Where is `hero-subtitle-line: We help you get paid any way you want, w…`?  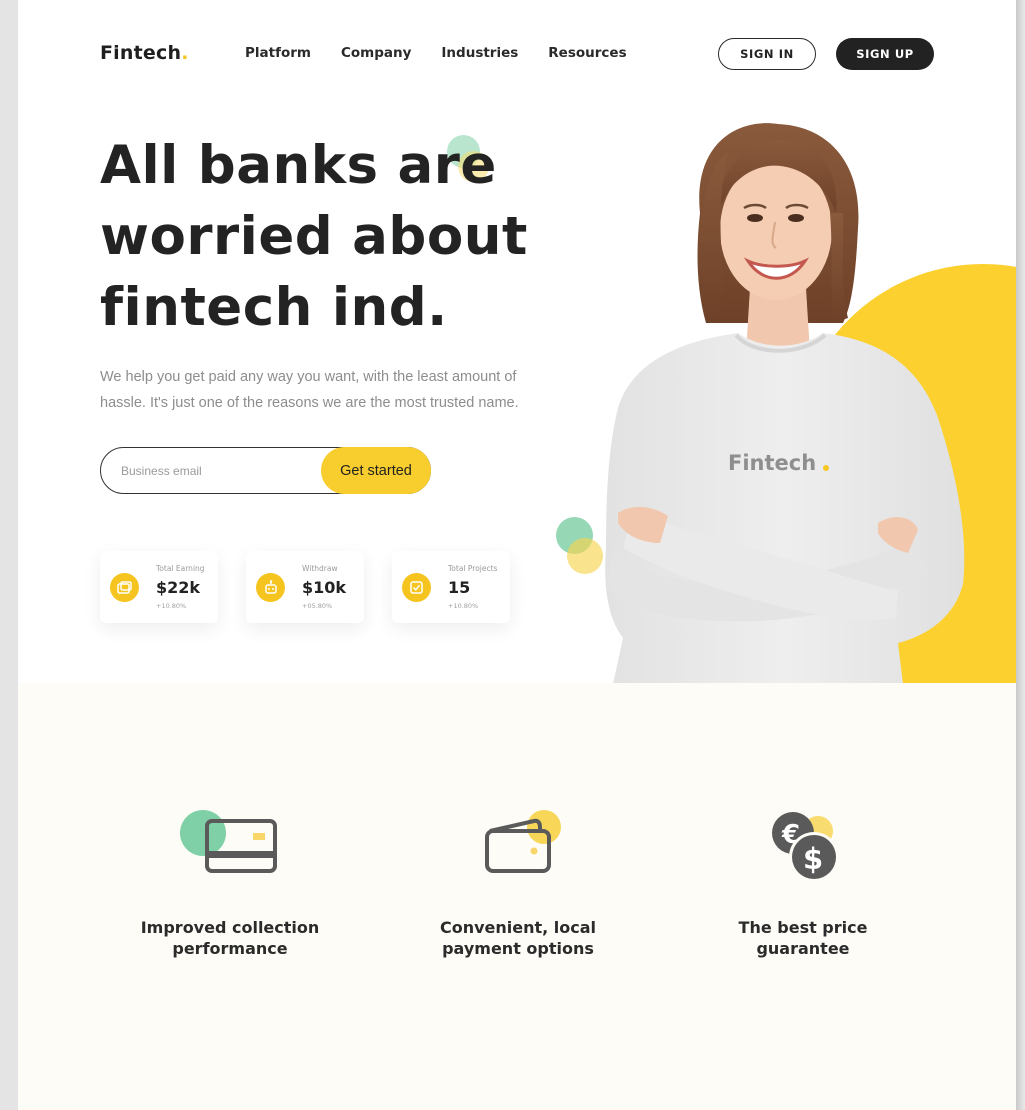
hero-subtitle-line: We help you get paid any way you want, w… is located at coordinates (308, 377).